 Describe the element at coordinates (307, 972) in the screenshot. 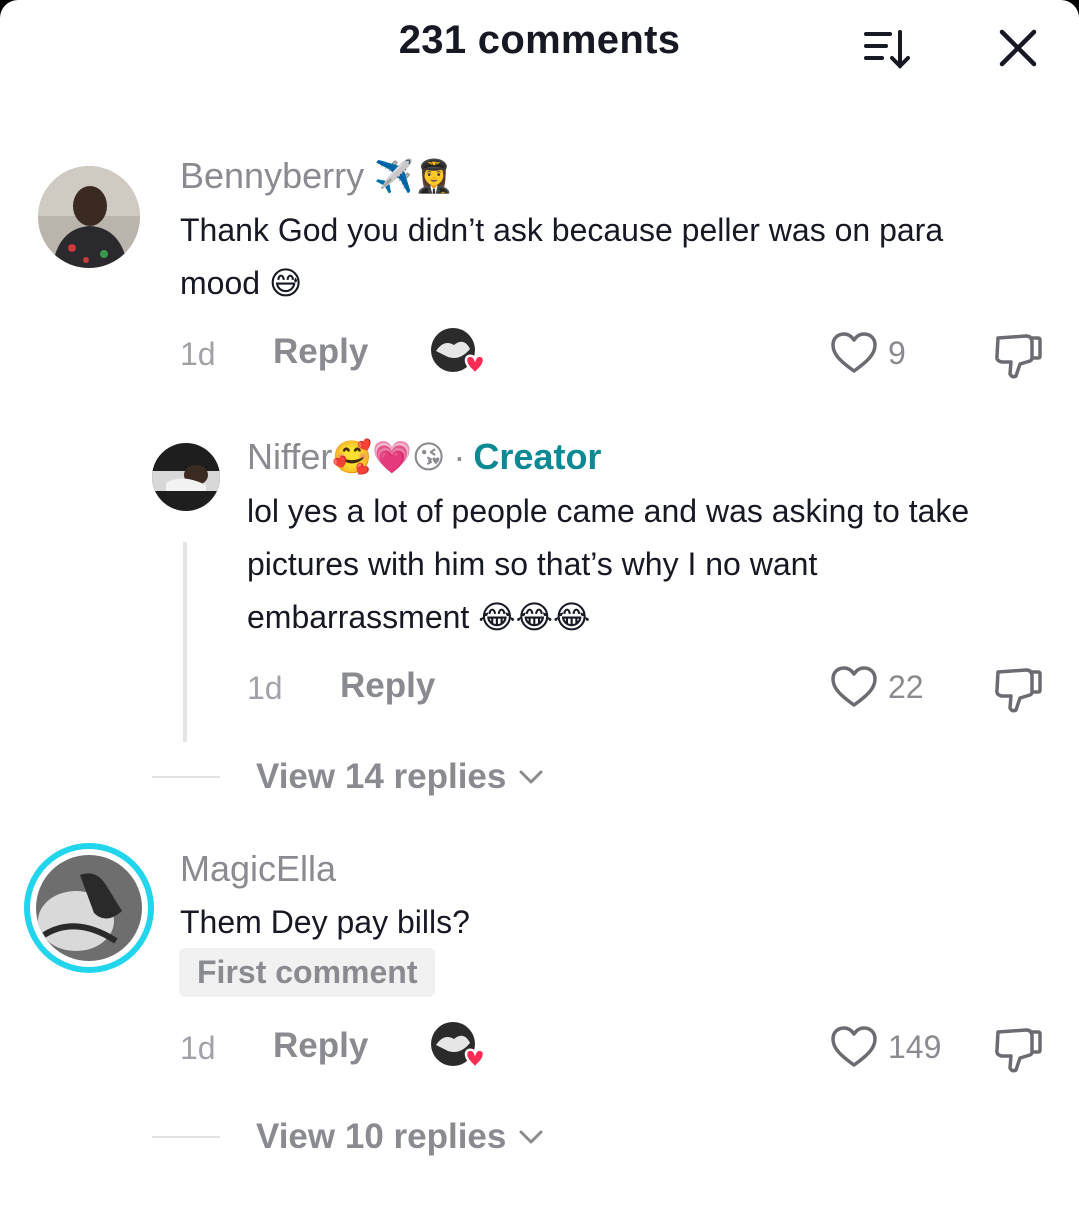

I see `first-comment-badge: First comment` at that location.